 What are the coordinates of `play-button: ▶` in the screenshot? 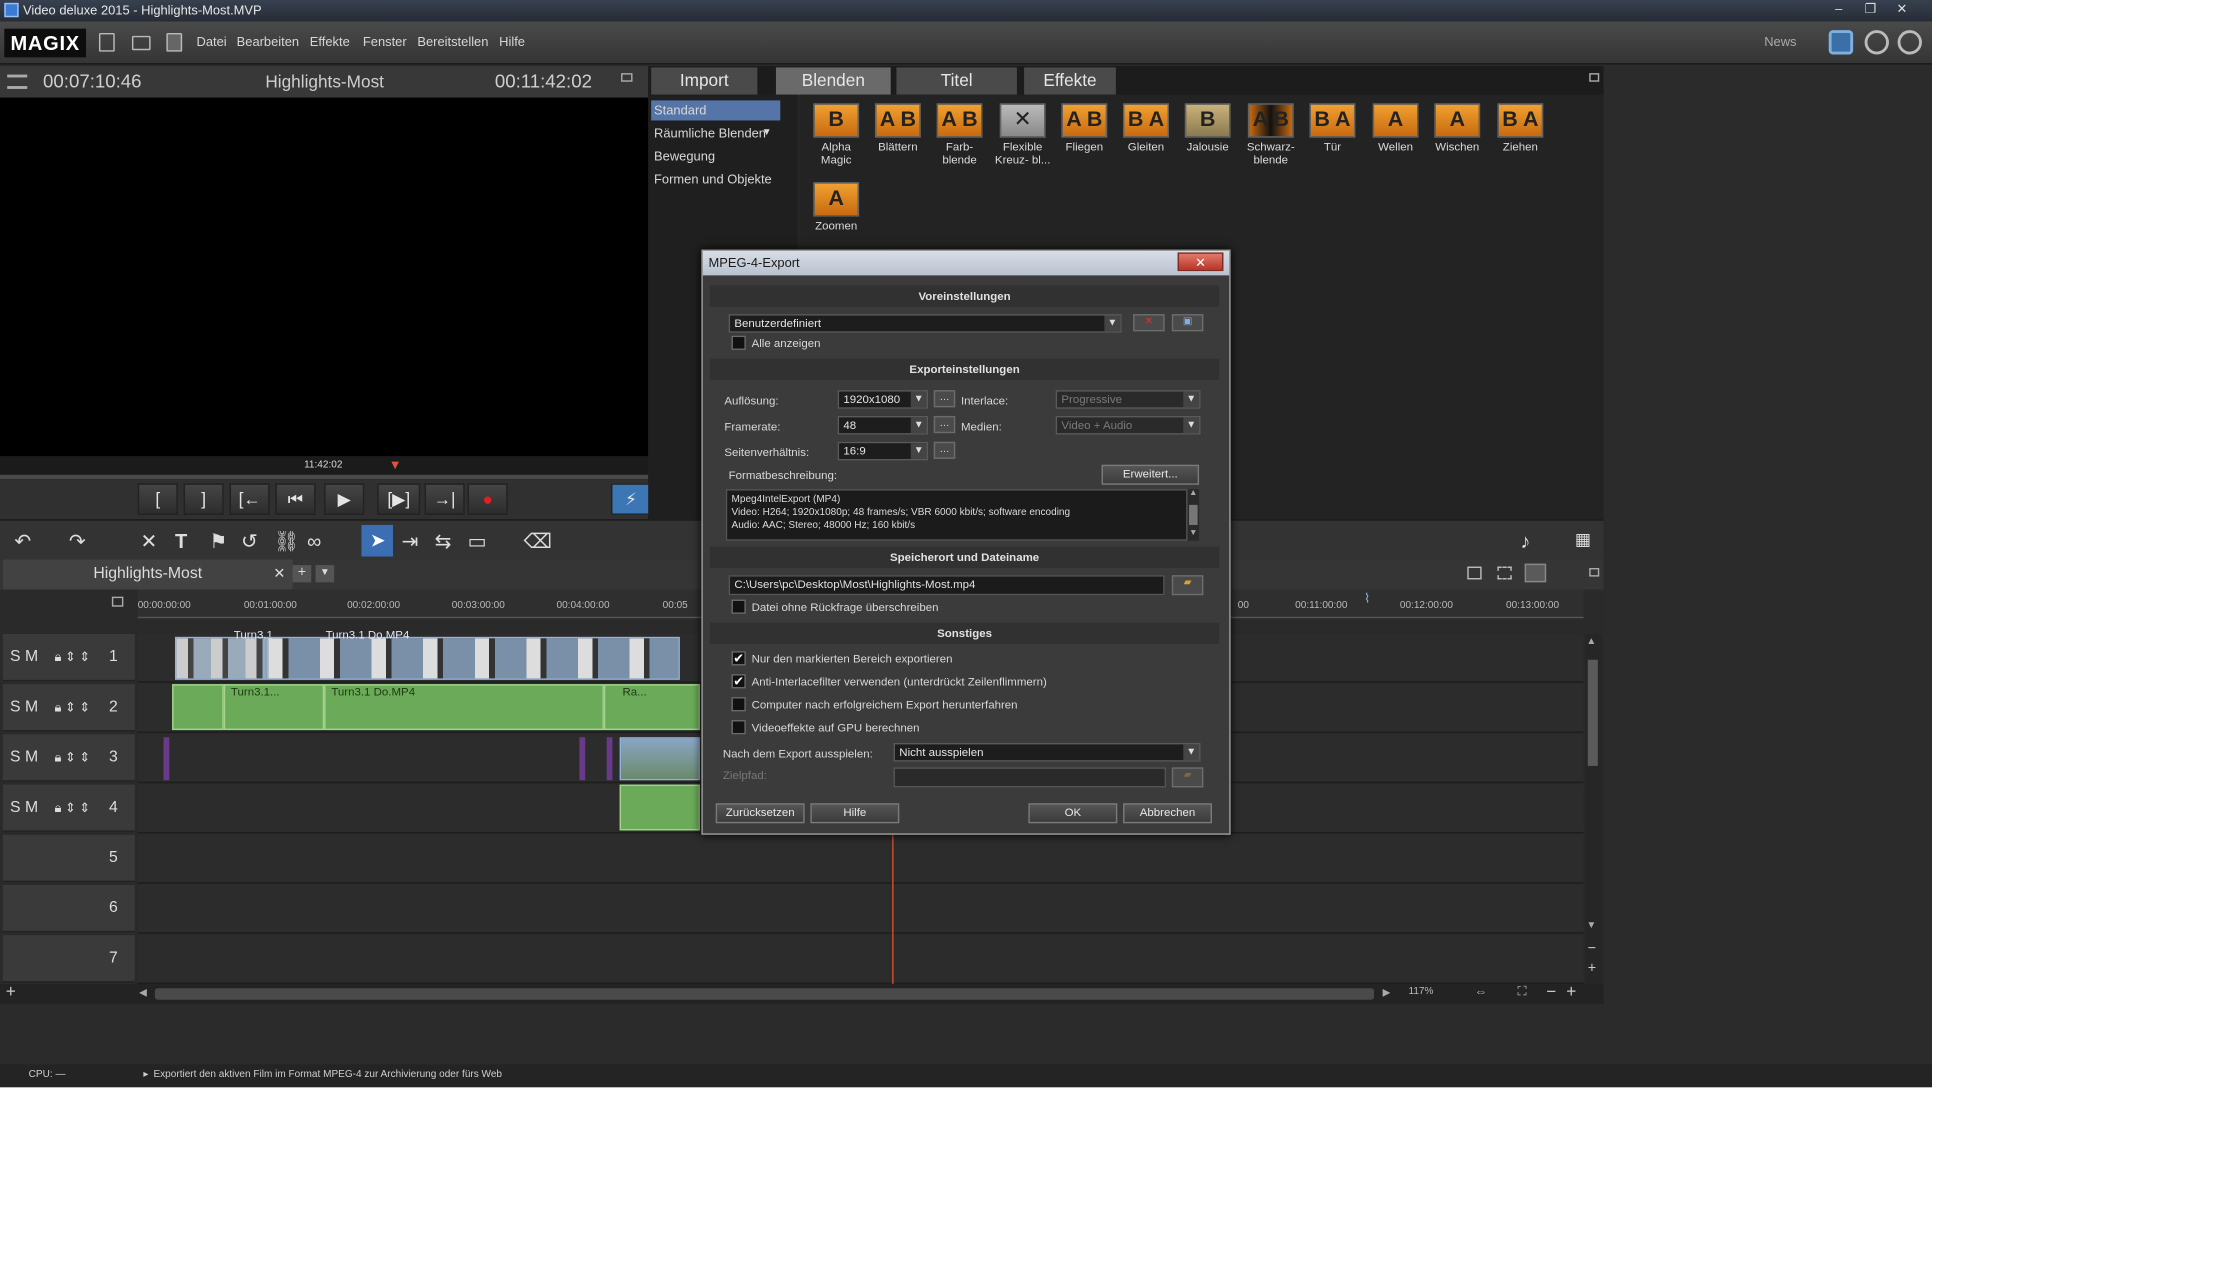 It's located at (344, 499).